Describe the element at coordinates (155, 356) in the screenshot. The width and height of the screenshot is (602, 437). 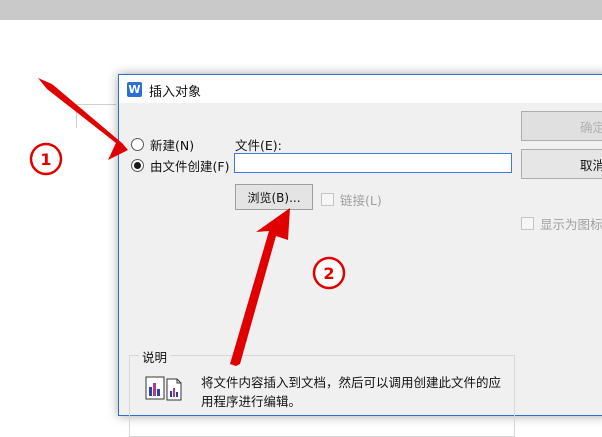
I see `result-group-title: 说明` at that location.